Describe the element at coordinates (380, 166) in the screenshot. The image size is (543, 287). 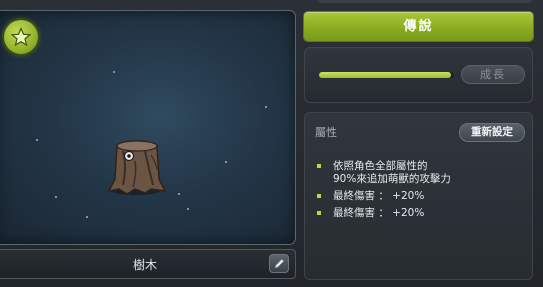
I see `attribute-text: 依照角色全部屬性的` at that location.